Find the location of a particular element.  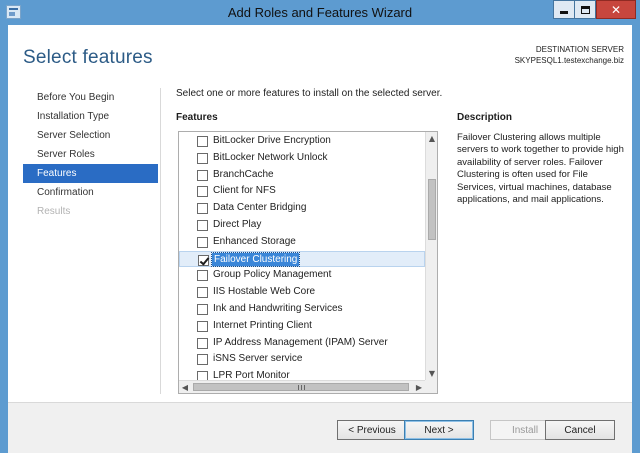

scroll-up-icon: ▲ is located at coordinates (431, 138).